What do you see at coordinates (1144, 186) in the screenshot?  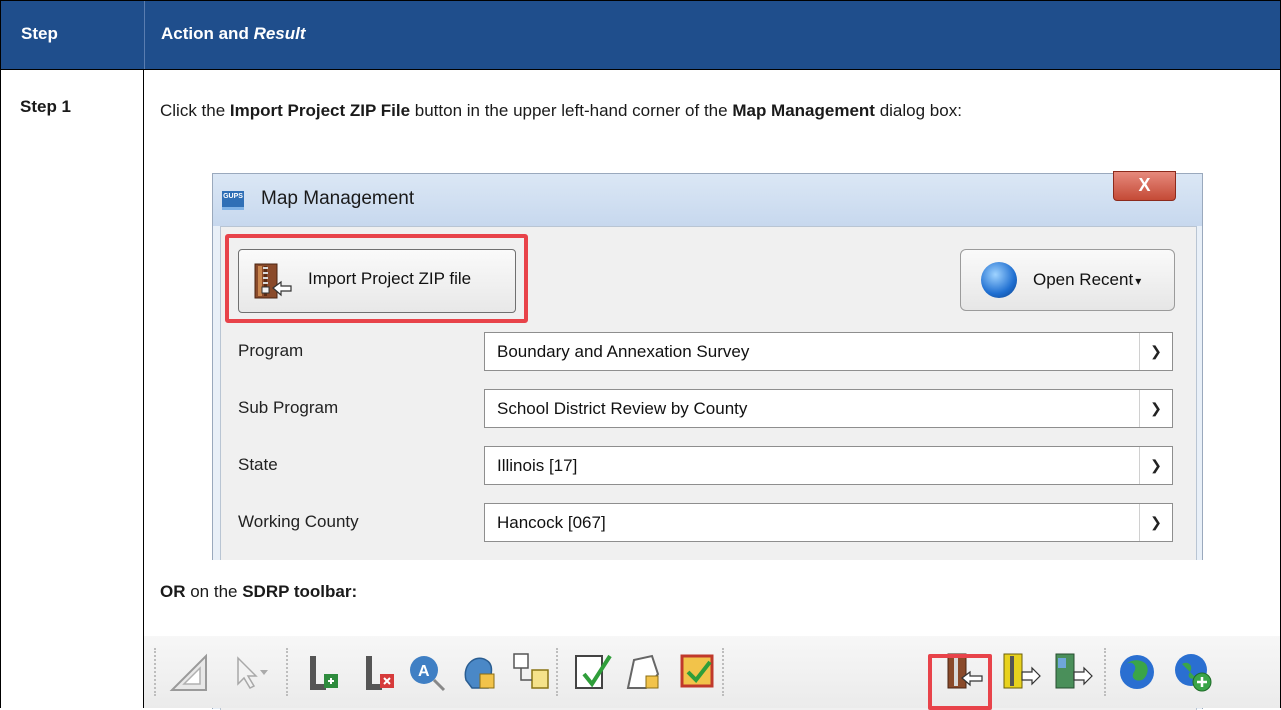 I see `close-button: X` at bounding box center [1144, 186].